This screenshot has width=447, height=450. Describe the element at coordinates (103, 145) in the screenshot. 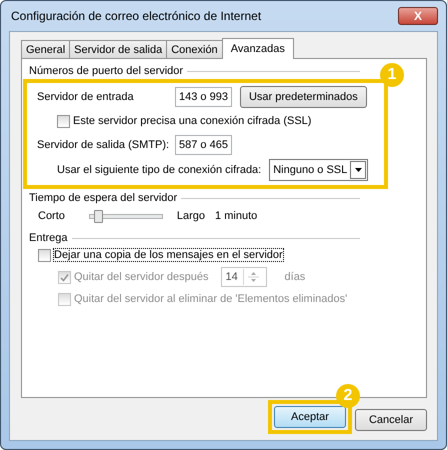

I see `field-label: Servidor de salida (SMTP):` at that location.